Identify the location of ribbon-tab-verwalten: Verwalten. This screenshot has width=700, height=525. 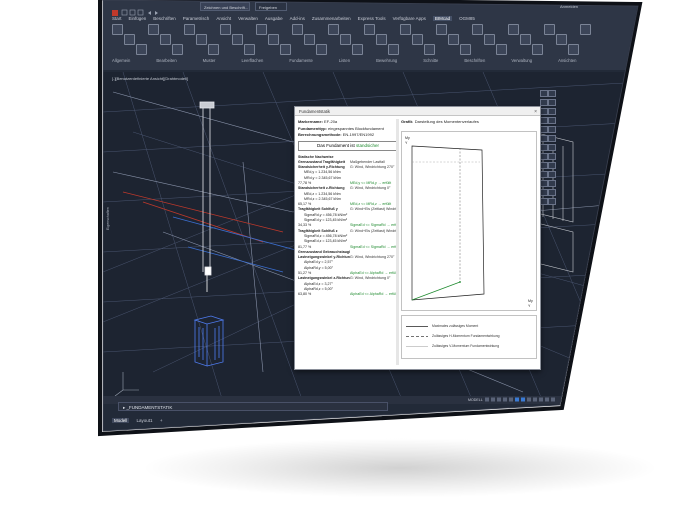
(248, 18).